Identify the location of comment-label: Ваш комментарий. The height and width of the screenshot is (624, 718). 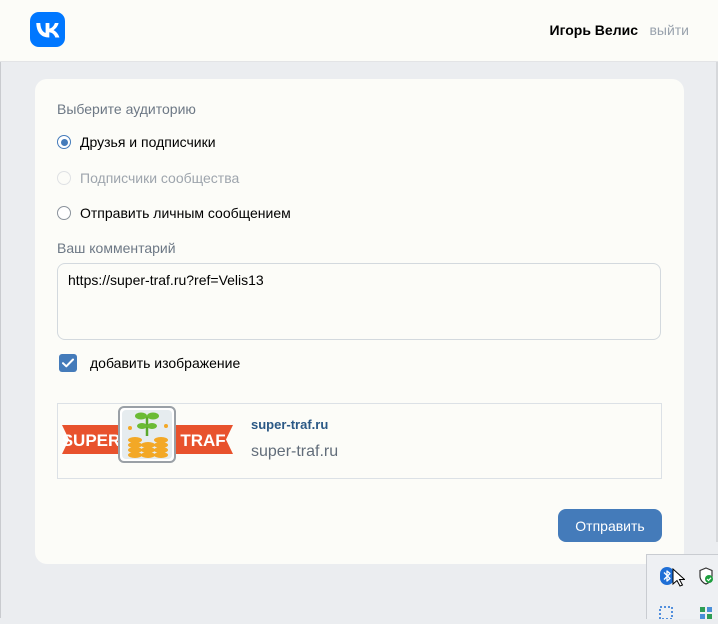
(116, 248).